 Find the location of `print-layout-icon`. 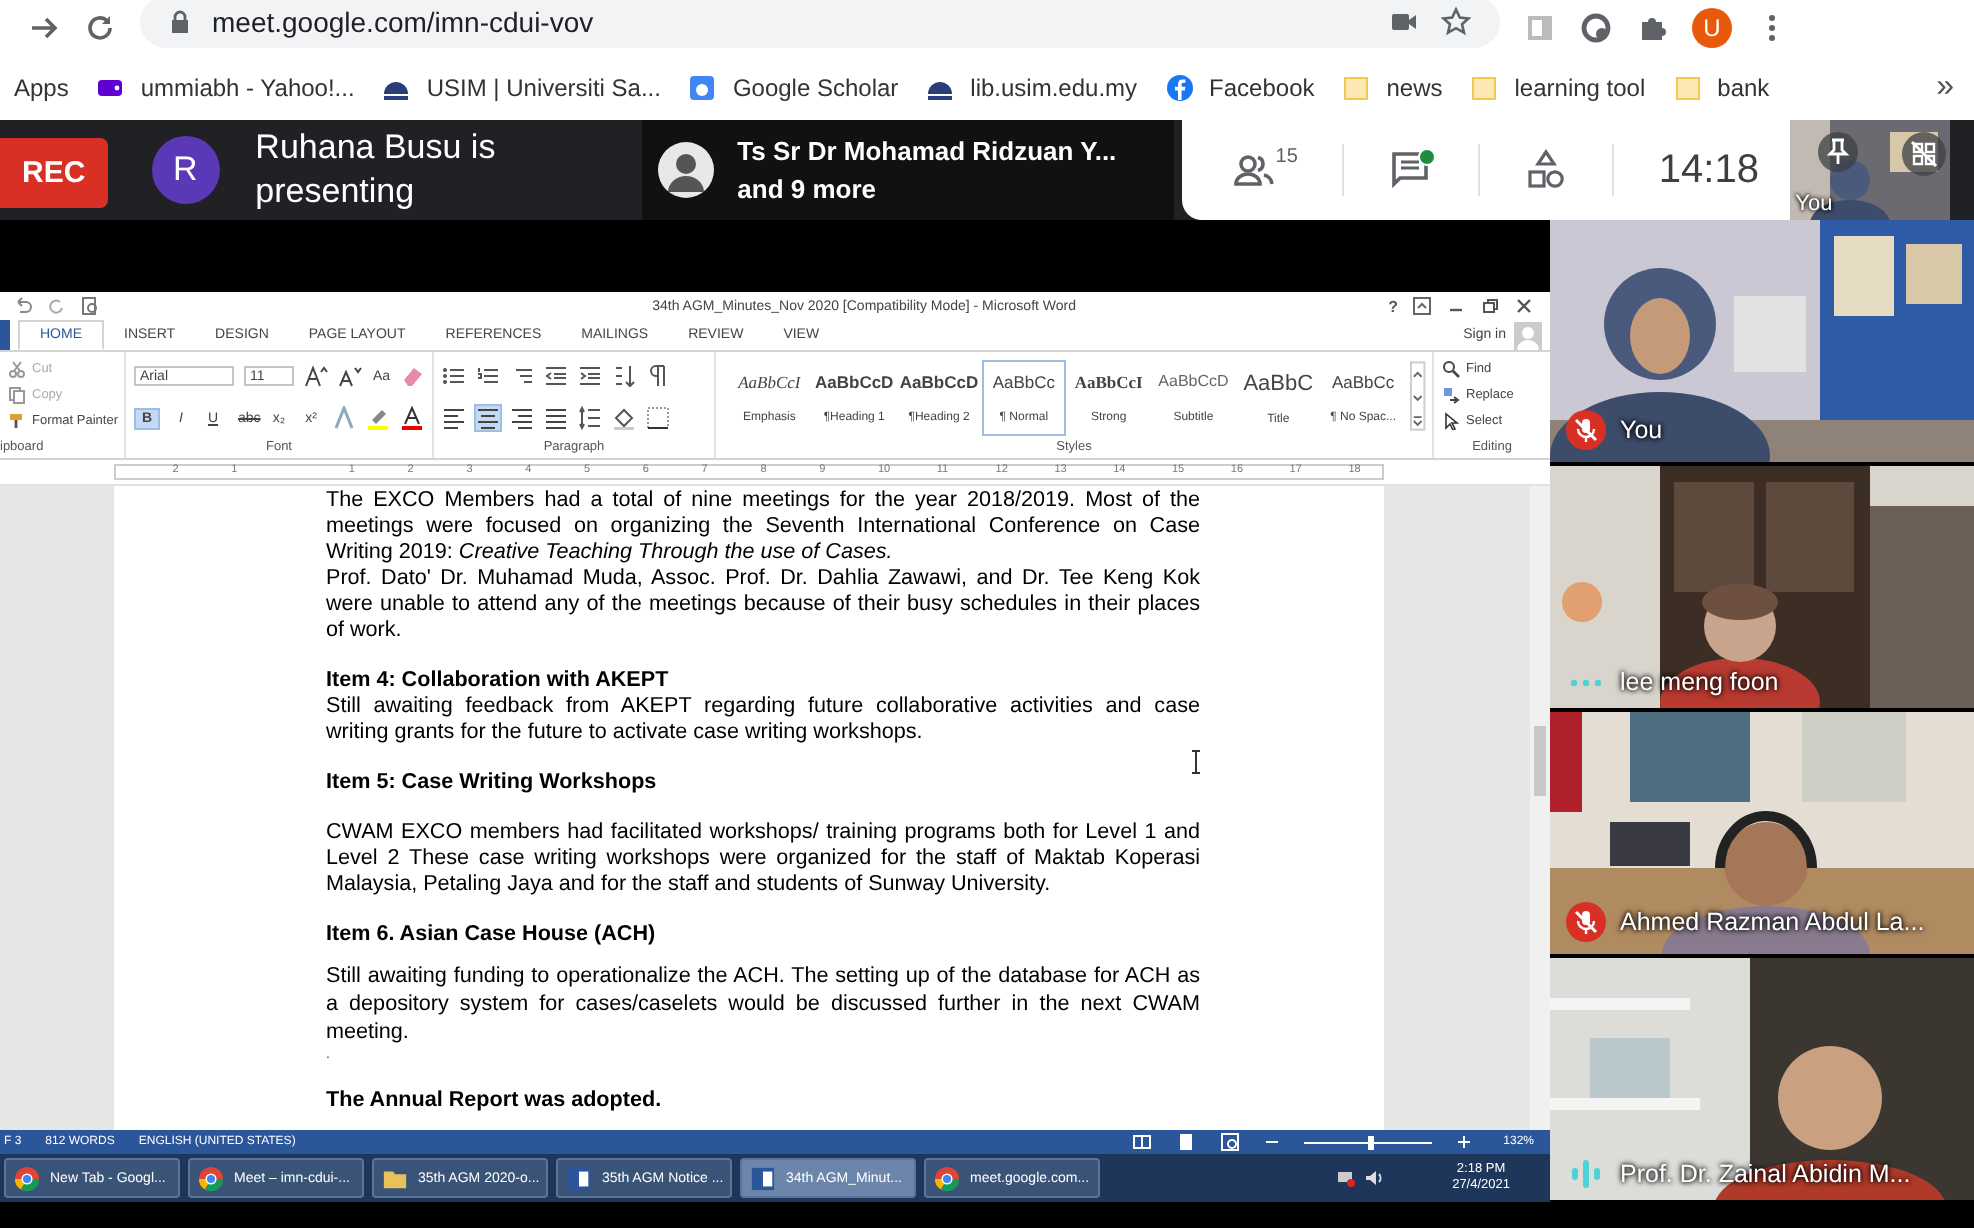

print-layout-icon is located at coordinates (1185, 1142).